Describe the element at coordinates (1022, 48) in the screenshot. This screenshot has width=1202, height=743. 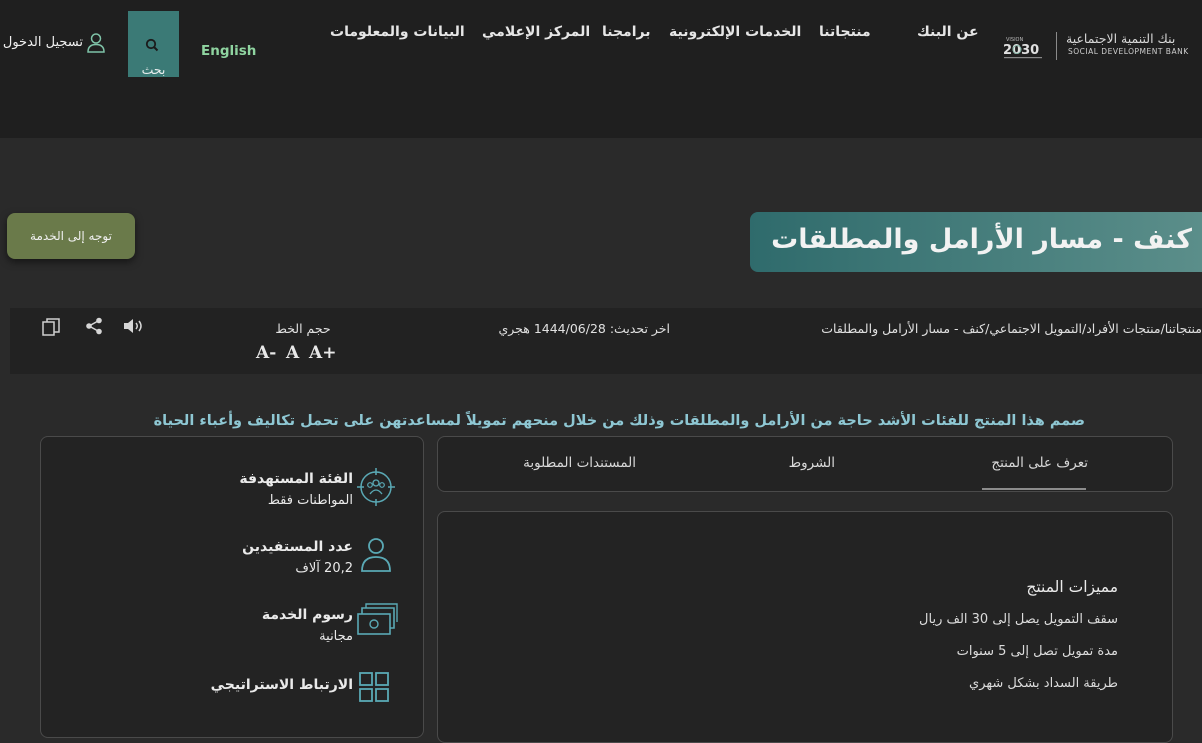
I see `vision-2030-logo: VISION 2030` at that location.